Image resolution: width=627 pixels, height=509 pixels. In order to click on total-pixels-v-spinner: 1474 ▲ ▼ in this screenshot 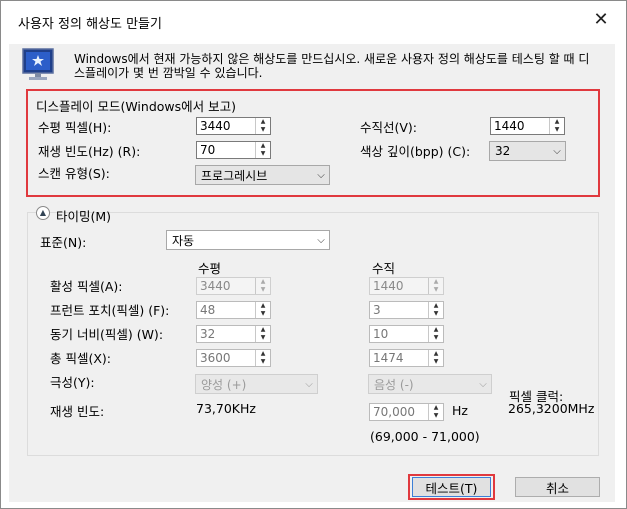, I will do `click(406, 358)`.